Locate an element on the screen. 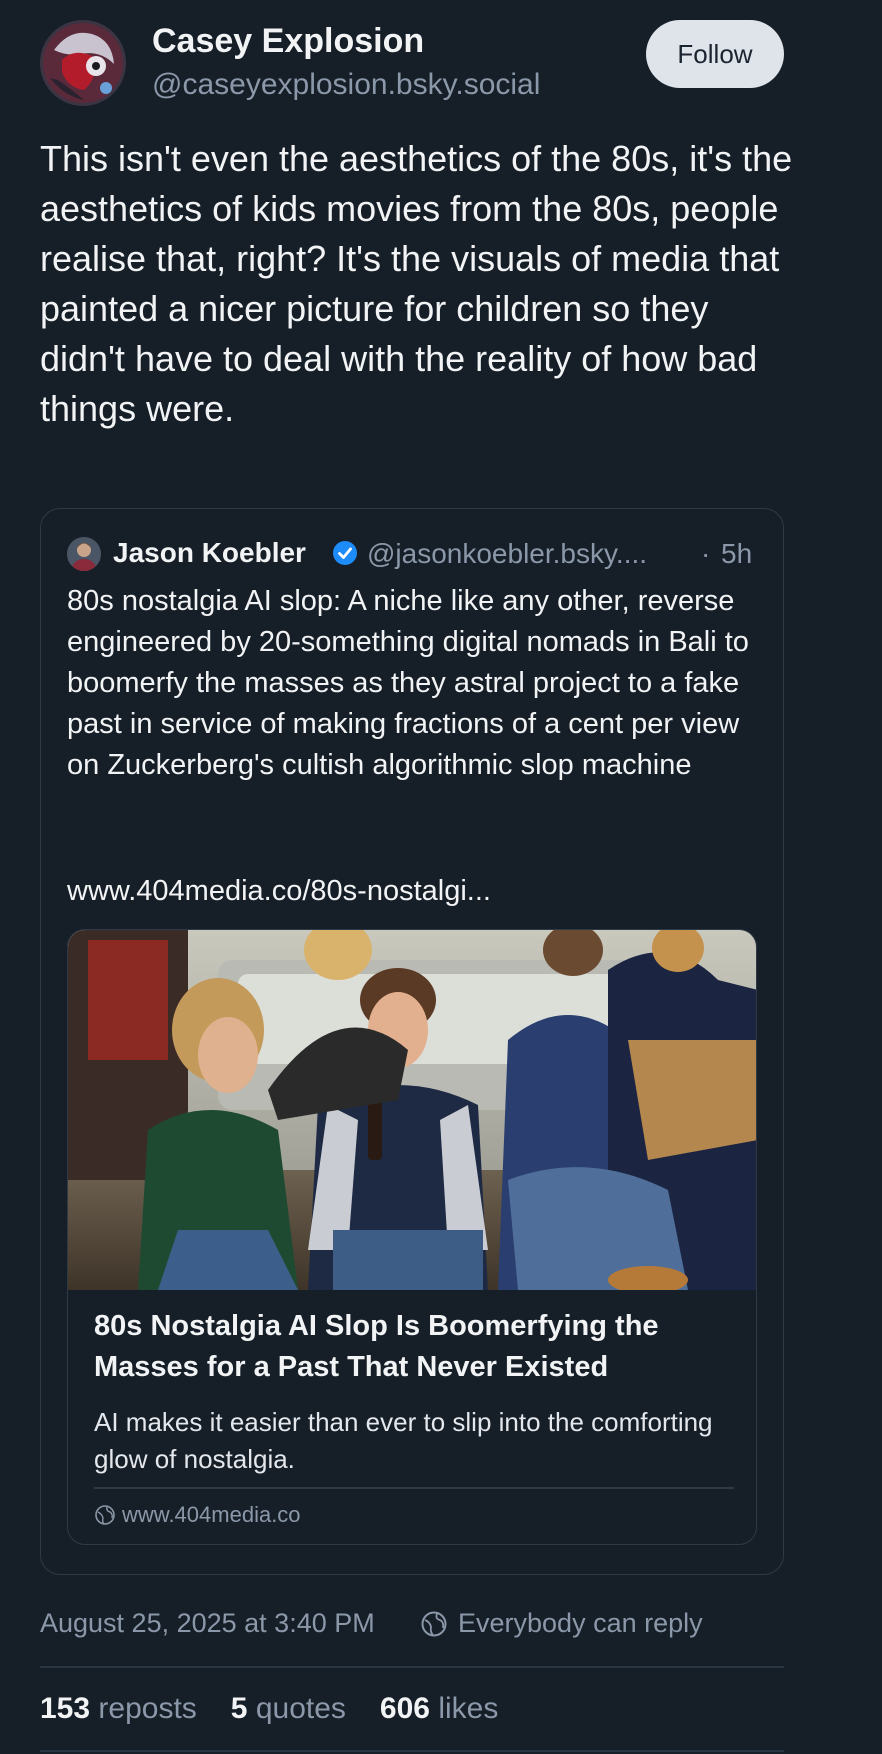 The height and width of the screenshot is (1754, 882). author-handle: @caseyexplosion.bsky.social is located at coordinates (346, 85).